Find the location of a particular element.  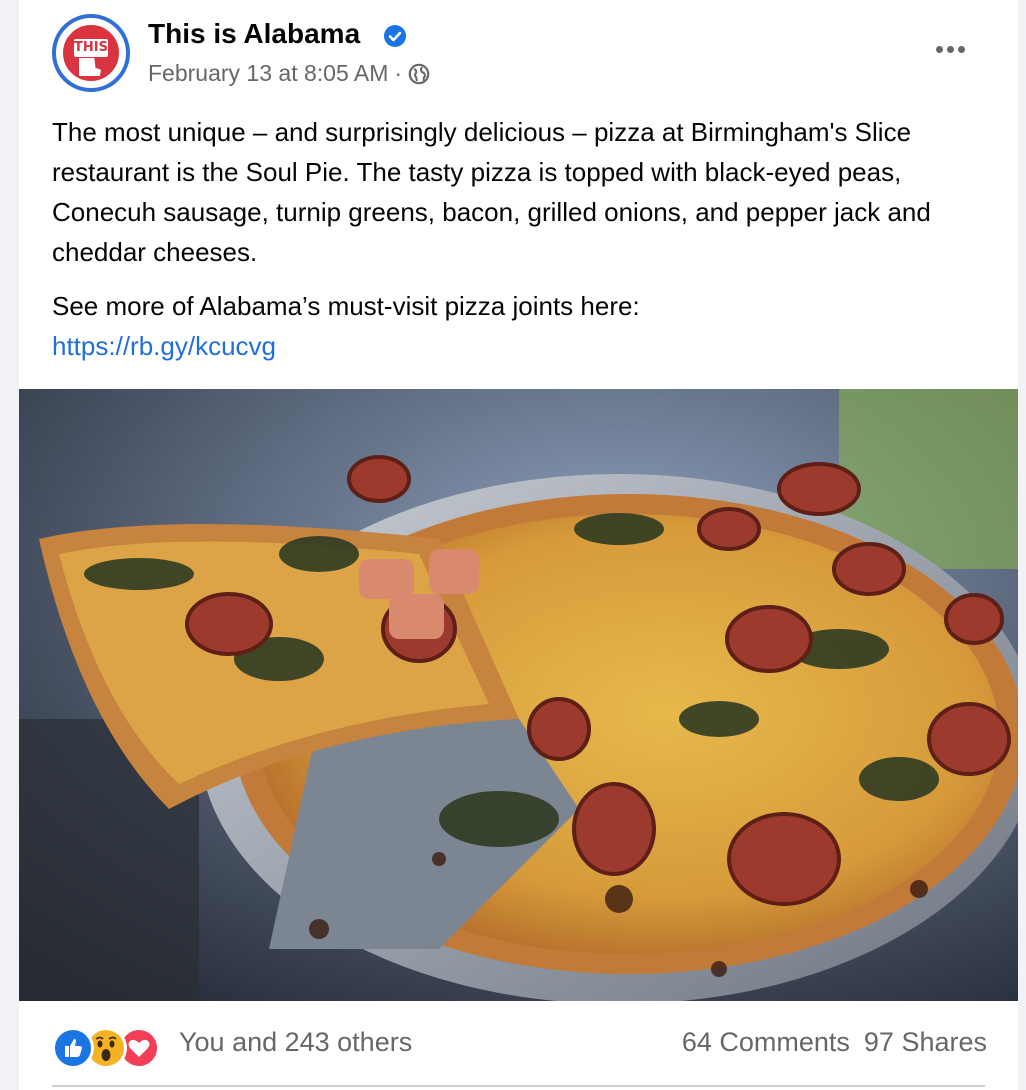

post-meta: February 13 at 8:05 AM · is located at coordinates (289, 73).